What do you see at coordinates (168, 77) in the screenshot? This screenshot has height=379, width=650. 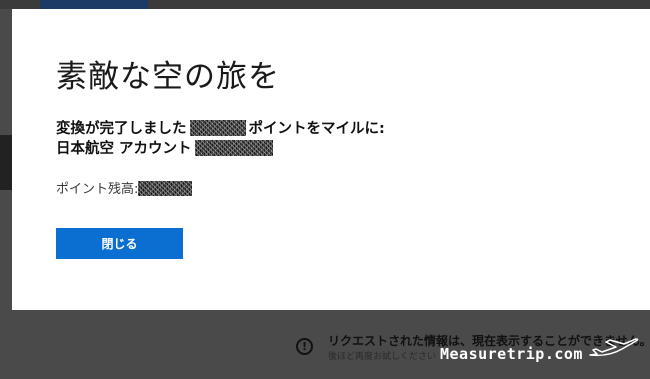 I see `modal-title: 素敵な空の旅を` at bounding box center [168, 77].